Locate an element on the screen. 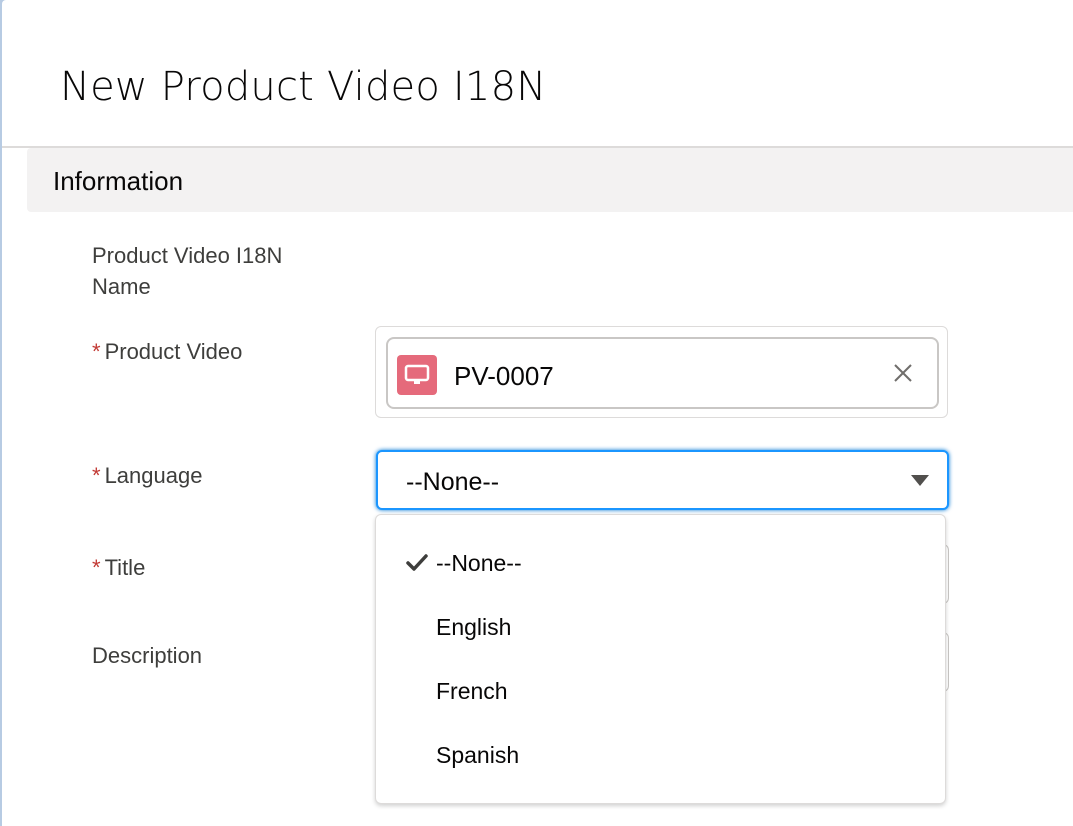  product-video-value: PV-0007 is located at coordinates (504, 376).